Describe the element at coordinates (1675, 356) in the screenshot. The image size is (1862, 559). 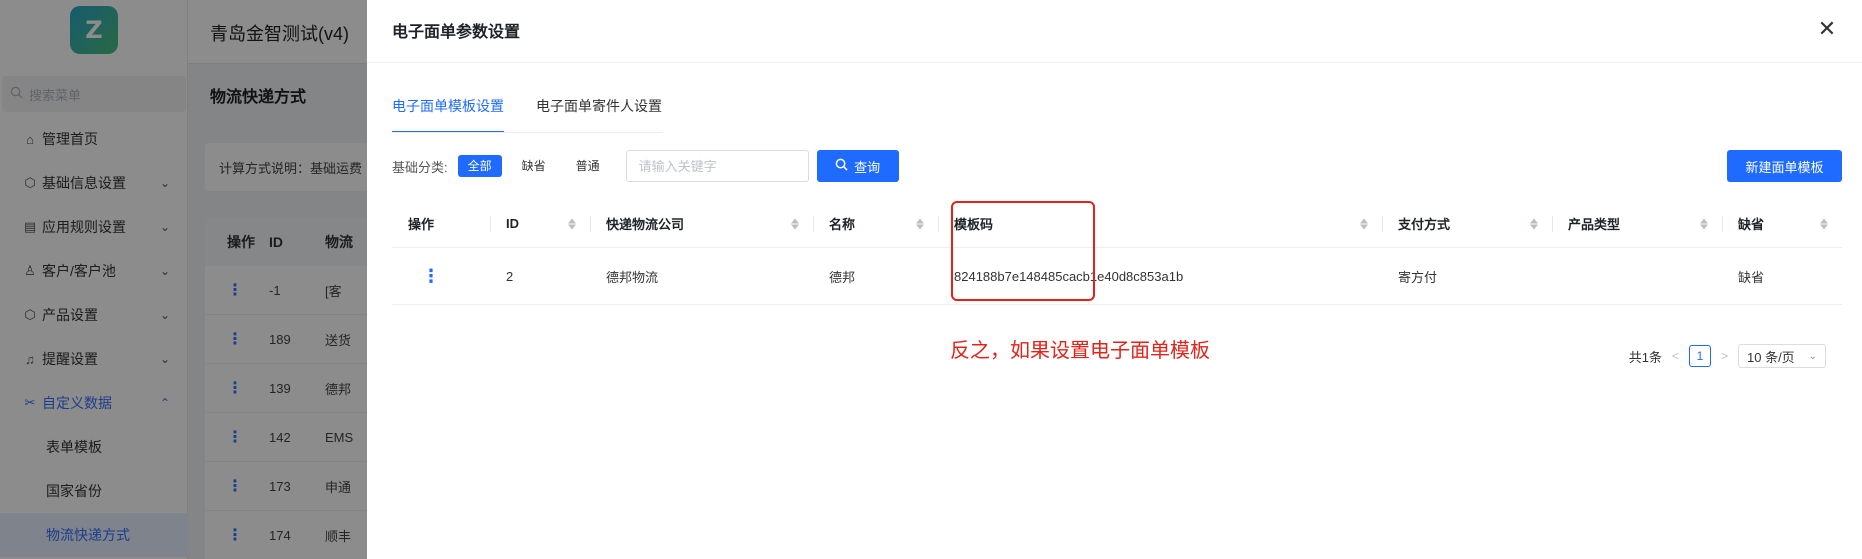
I see `prev-page-icon: <` at that location.